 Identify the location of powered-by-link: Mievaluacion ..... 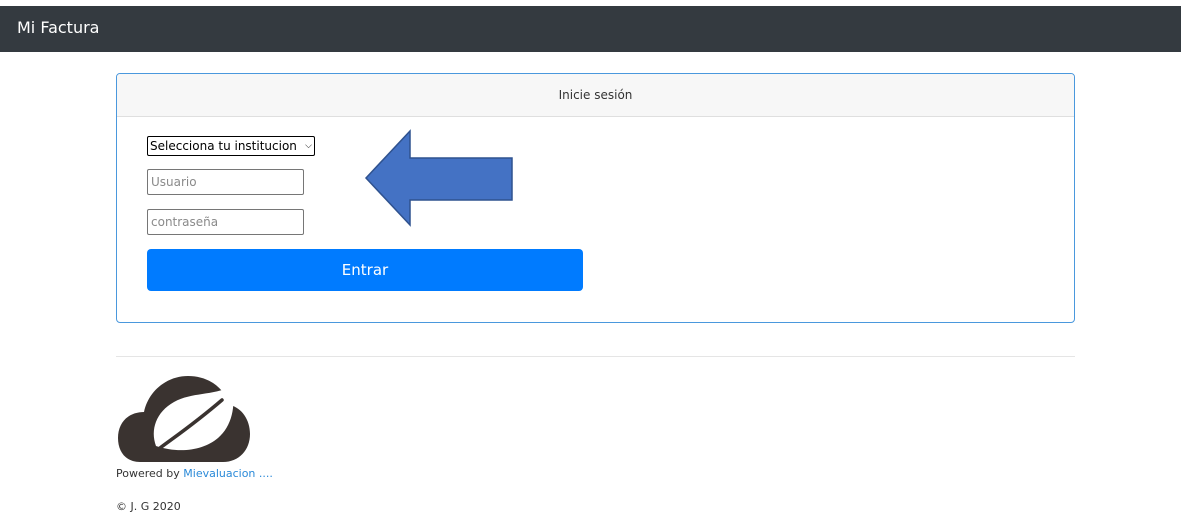
(228, 473).